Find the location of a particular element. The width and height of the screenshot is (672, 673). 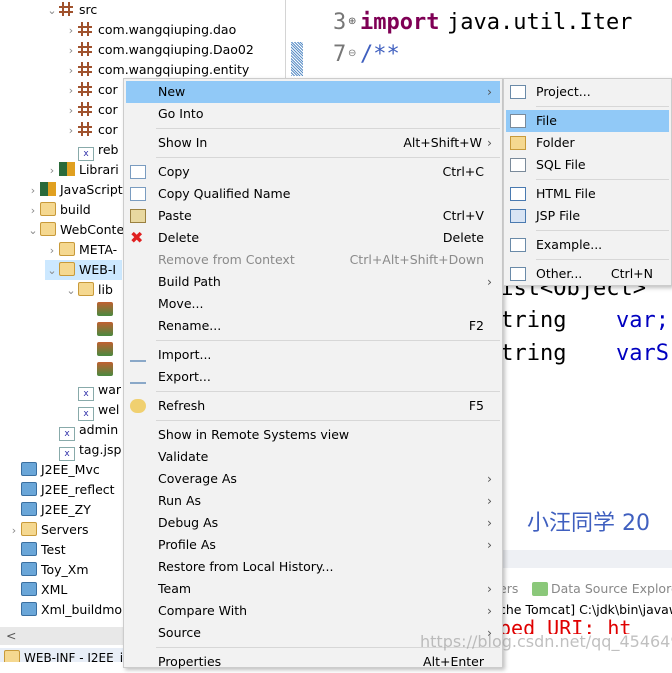

tree-item: x war is located at coordinates (95, 390).